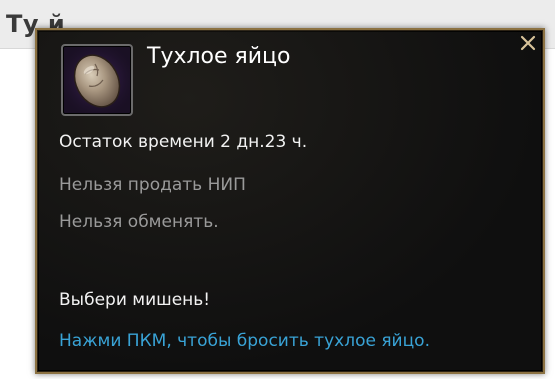  What do you see at coordinates (219, 56) in the screenshot?
I see `item-name: Тухлое яйцо` at bounding box center [219, 56].